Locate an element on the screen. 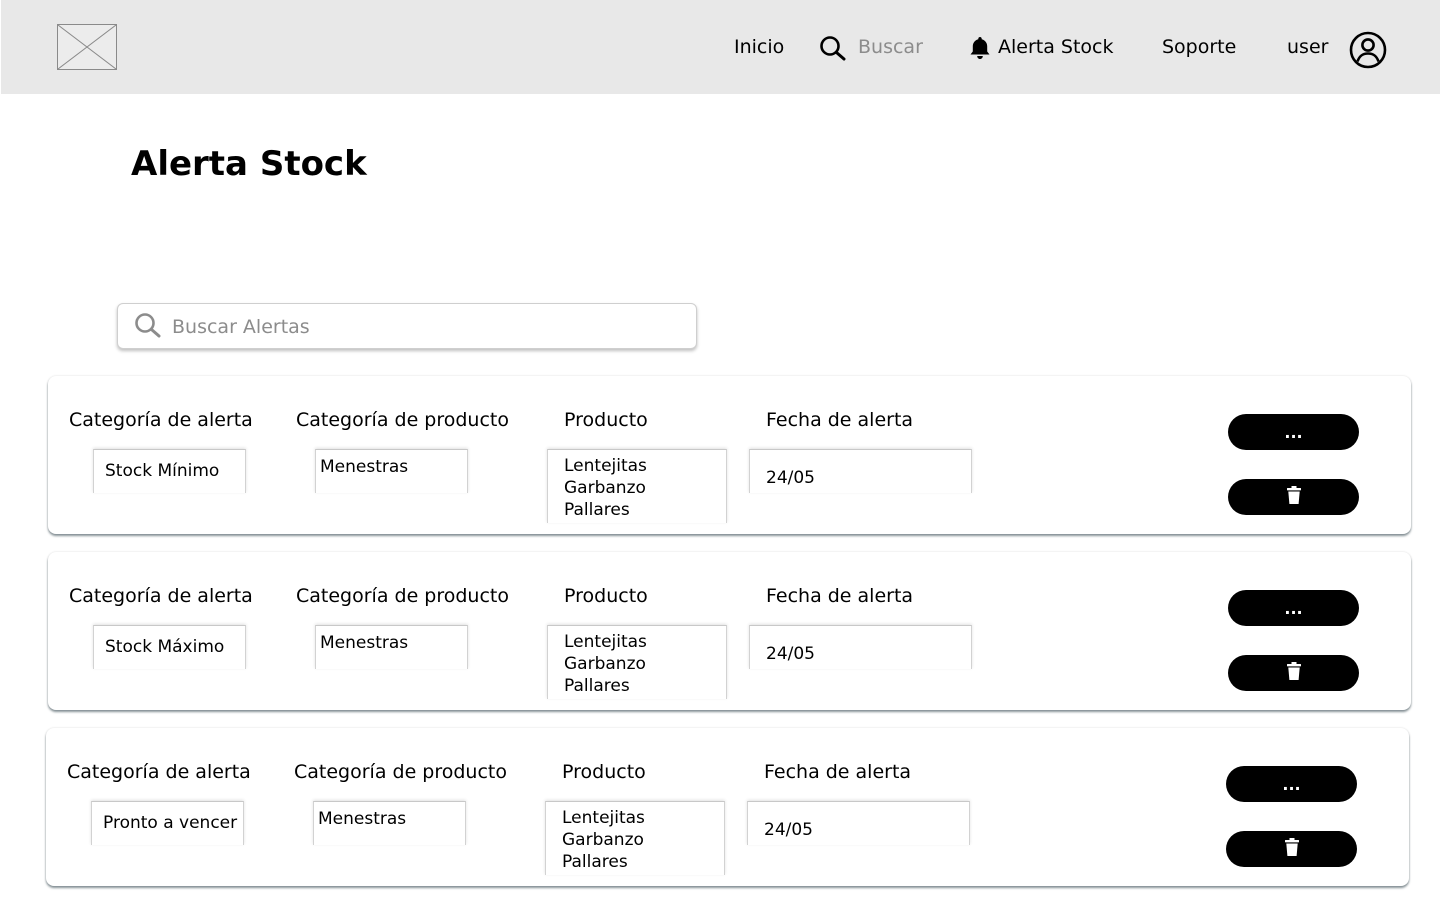  alert-category-field: Stock Mínimo is located at coordinates (169, 471).